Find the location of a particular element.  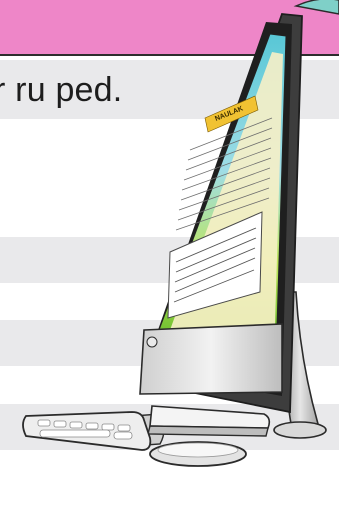

teal-corner-shape is located at coordinates (316, 7).